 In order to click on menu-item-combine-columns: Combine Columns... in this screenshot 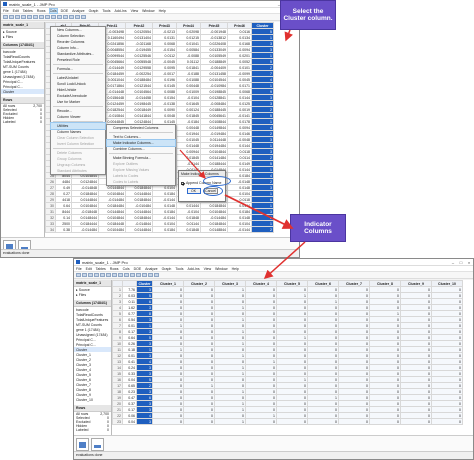, I will do `click(141, 149)`.